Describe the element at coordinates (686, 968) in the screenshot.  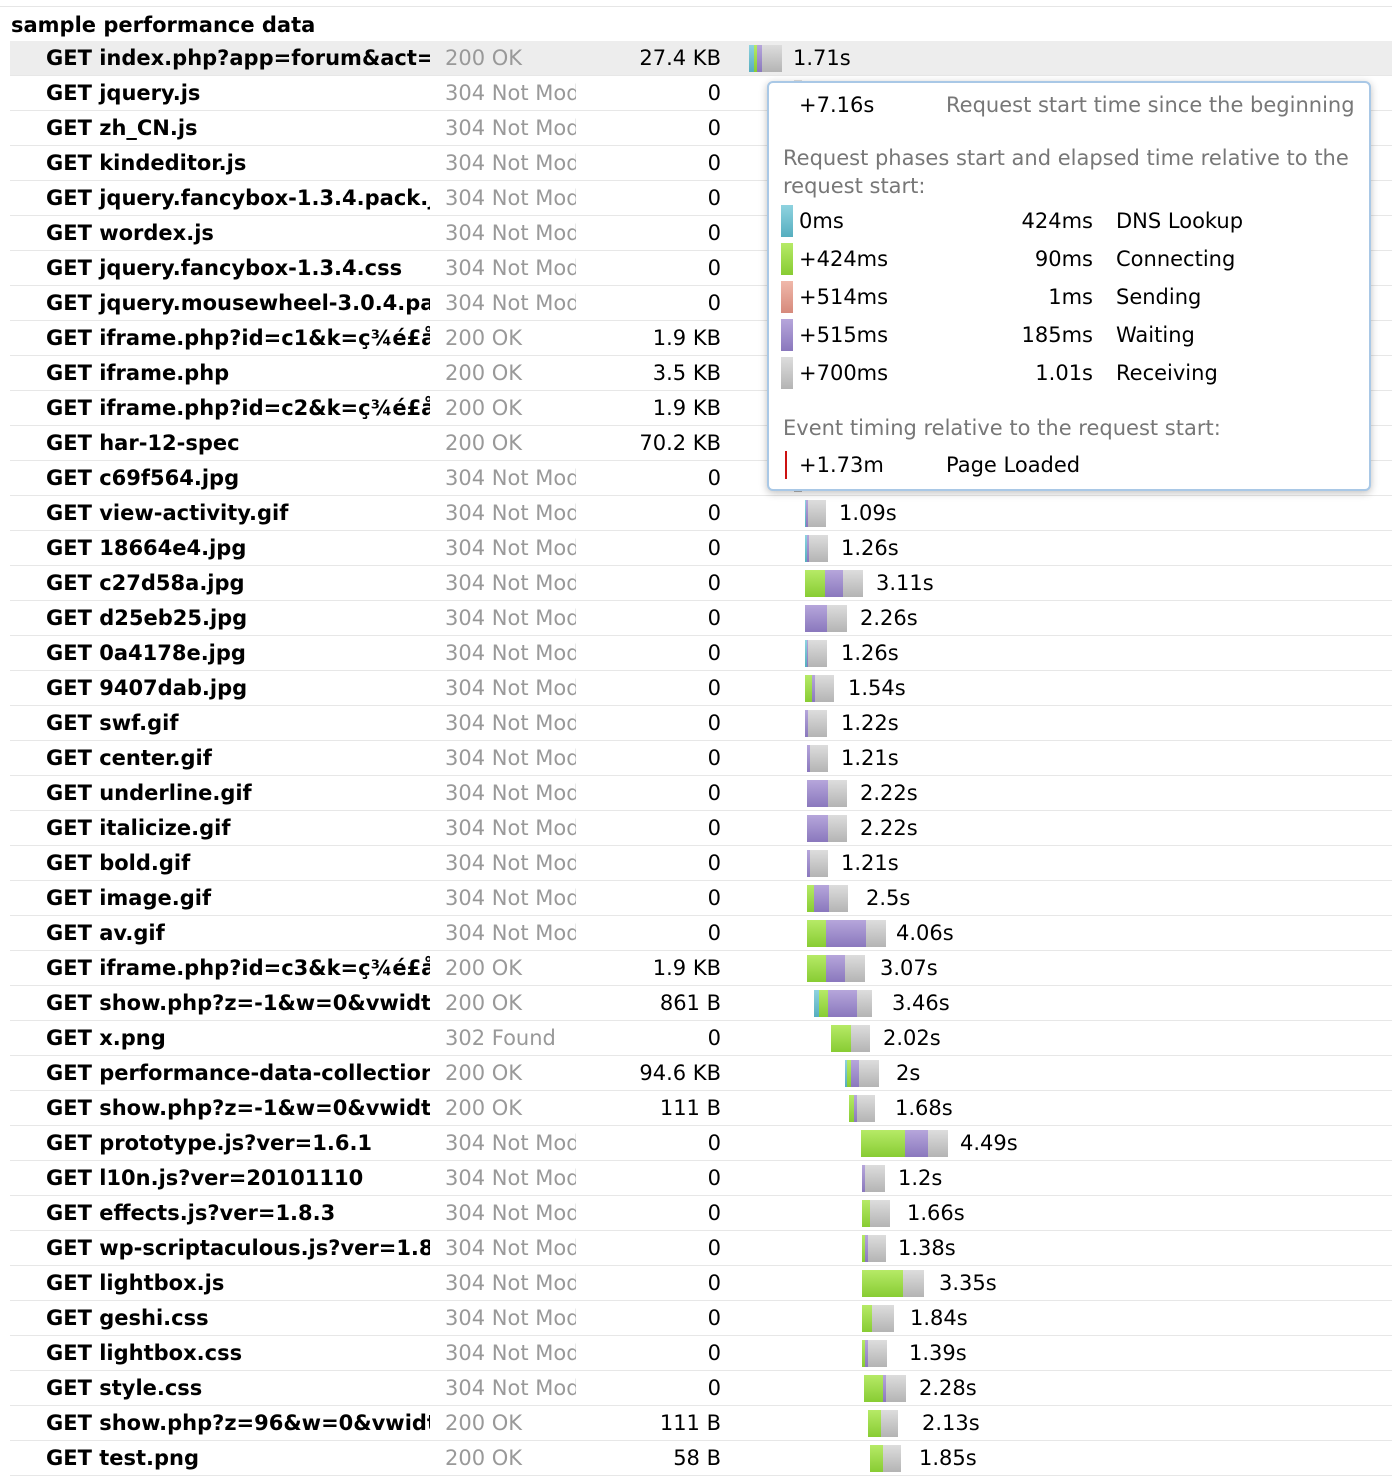
I see `request-size: 1.9 KB` at that location.